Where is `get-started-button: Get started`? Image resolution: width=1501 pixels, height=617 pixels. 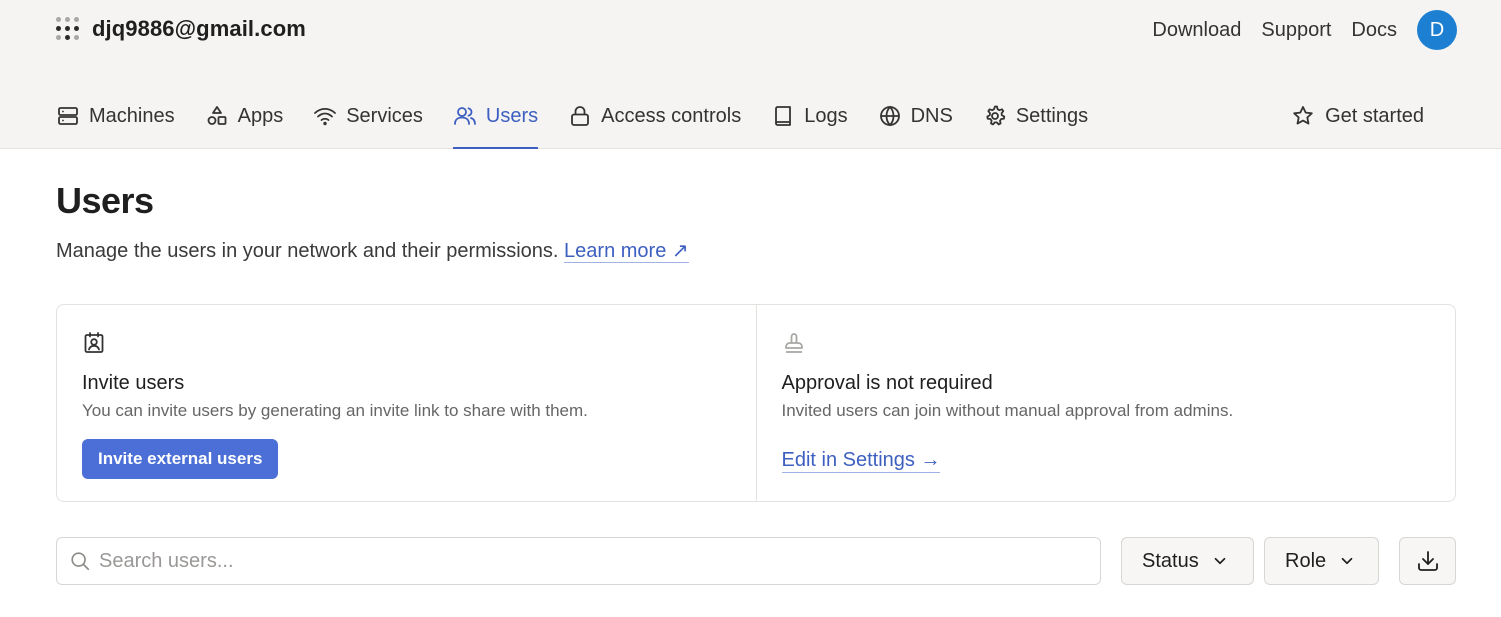 get-started-button: Get started is located at coordinates (1357, 116).